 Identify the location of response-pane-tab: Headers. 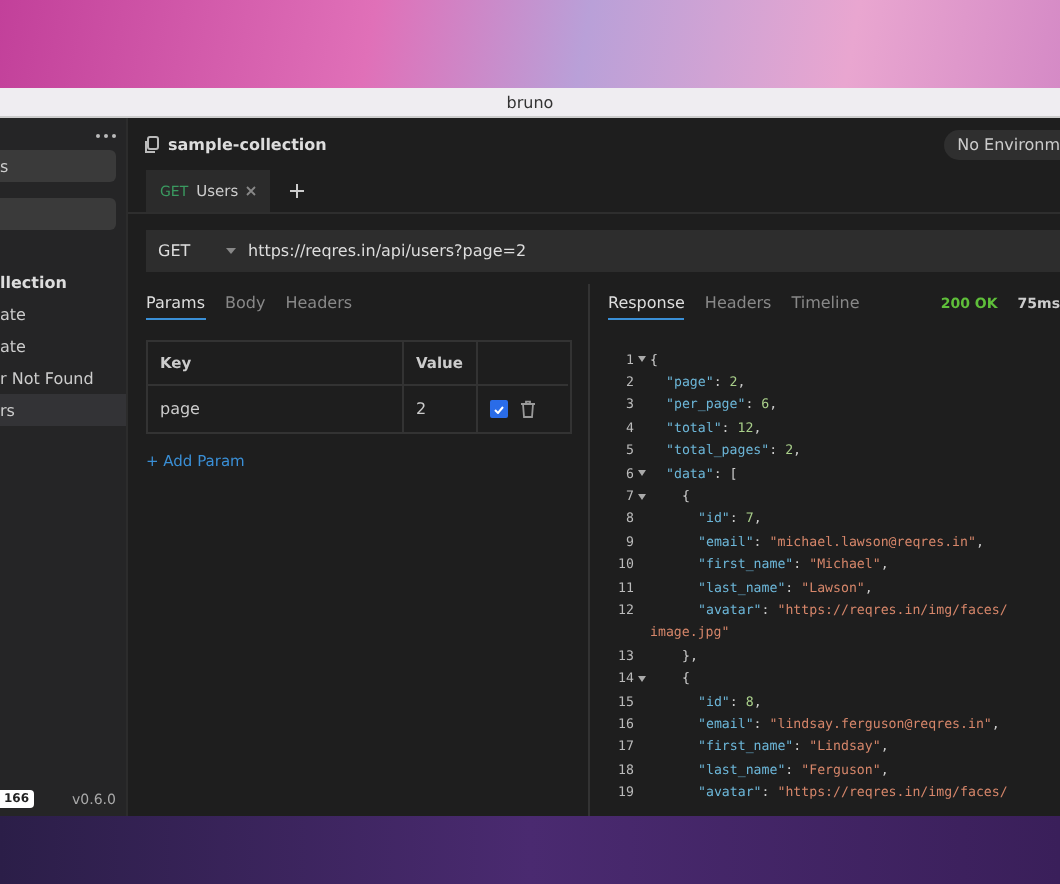
(738, 304).